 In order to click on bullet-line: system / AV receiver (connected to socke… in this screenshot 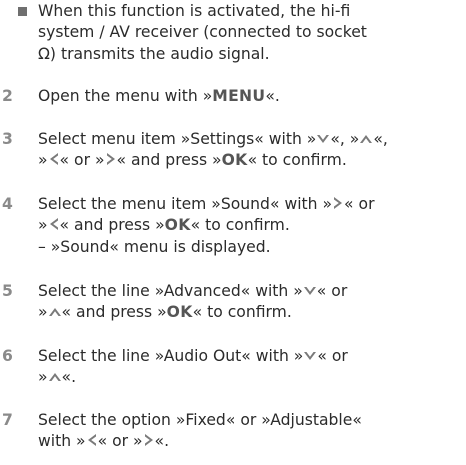, I will do `click(202, 32)`.